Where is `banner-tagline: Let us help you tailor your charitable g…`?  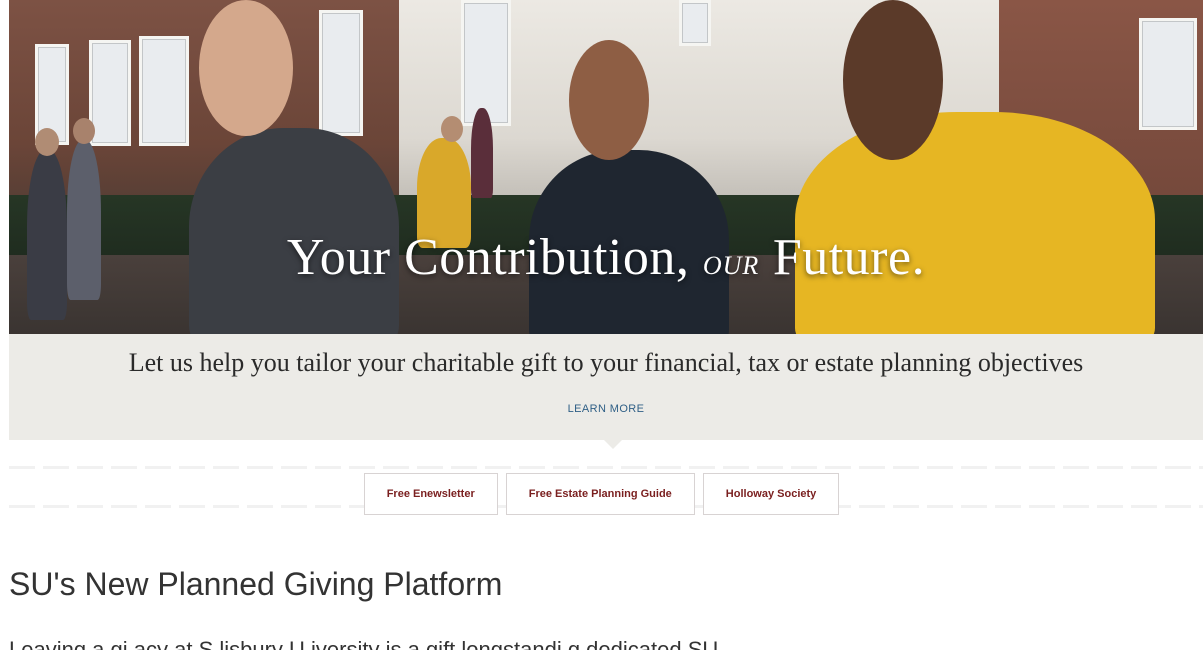 banner-tagline: Let us help you tailor your charitable g… is located at coordinates (606, 362).